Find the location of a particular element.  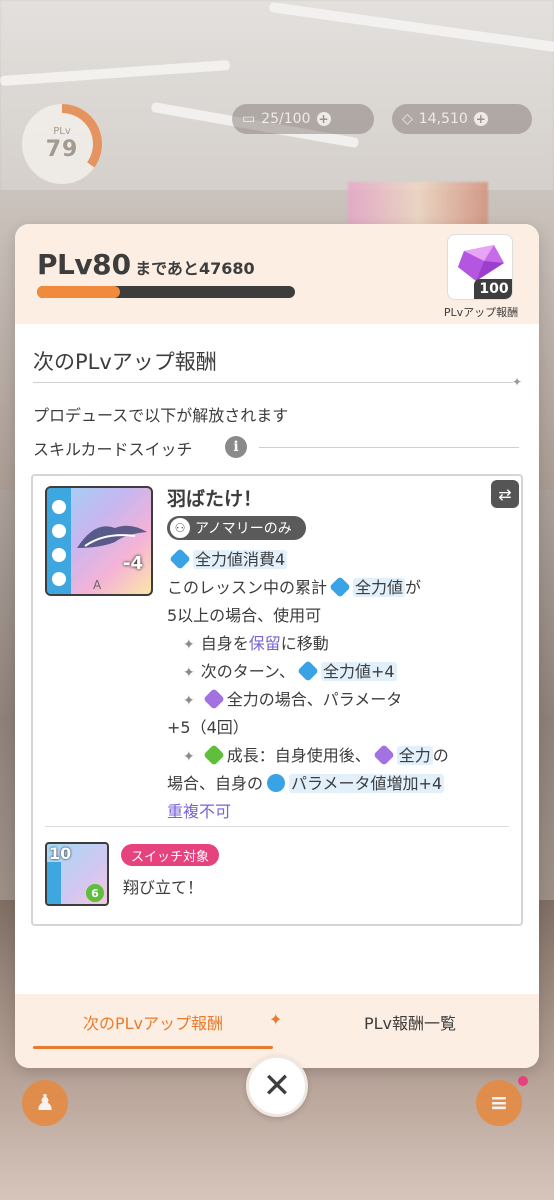

effect-line: +5（4回） is located at coordinates (208, 728).